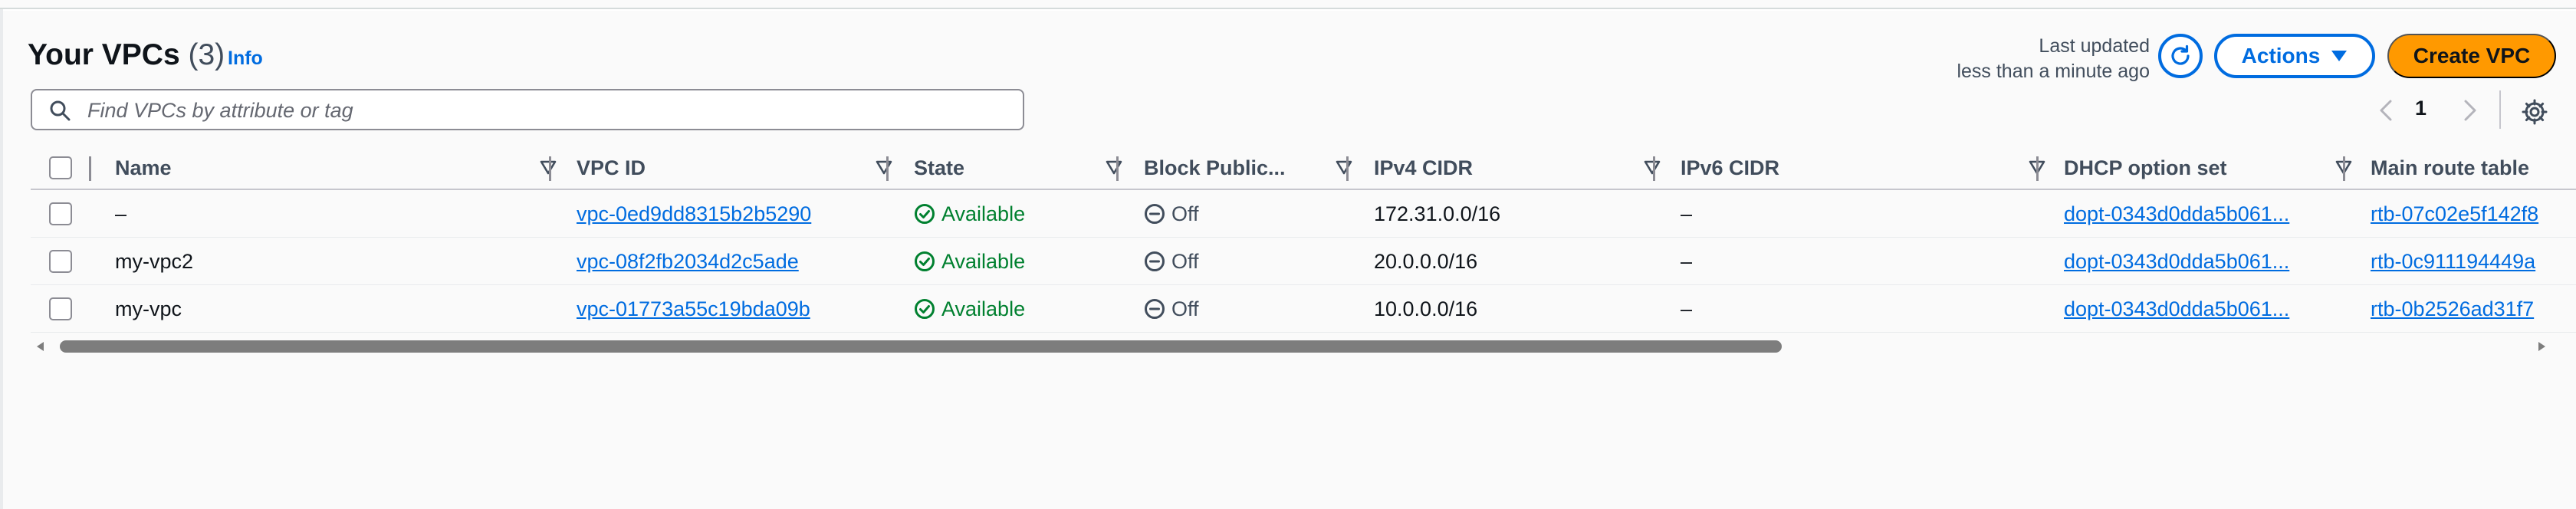 The width and height of the screenshot is (2576, 509). Describe the element at coordinates (2421, 108) in the screenshot. I see `current-page-number: 1` at that location.